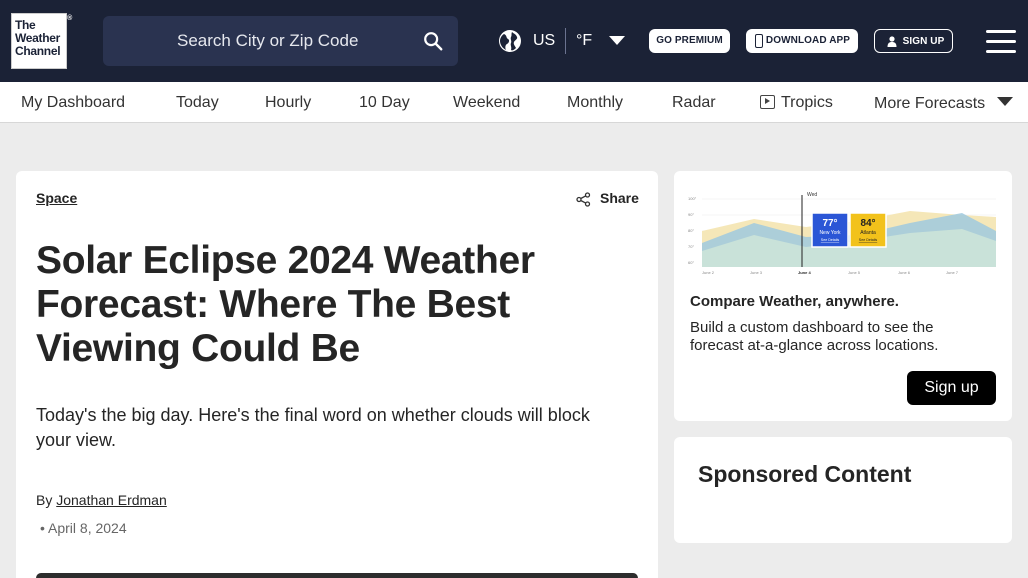 The image size is (1028, 578). Describe the element at coordinates (691, 214) in the screenshot. I see `chart-tick: 90°` at that location.